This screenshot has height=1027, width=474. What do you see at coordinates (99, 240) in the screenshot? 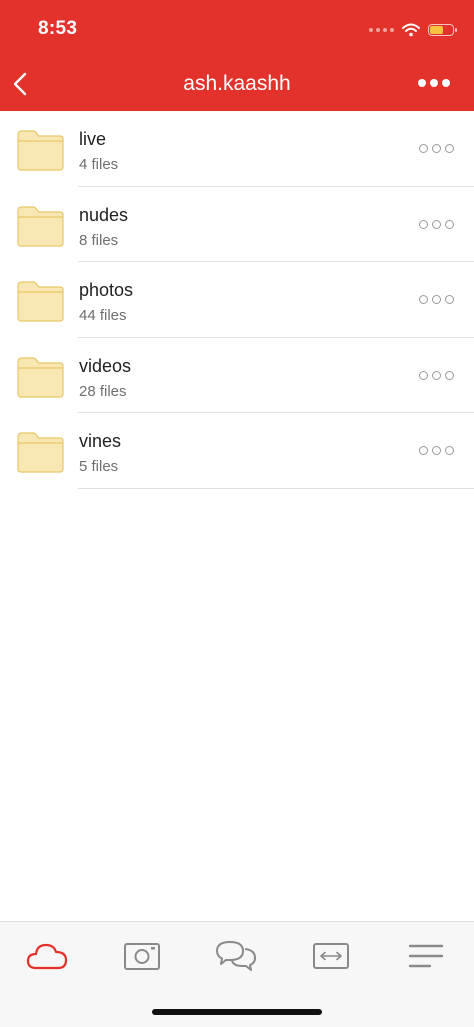
I see `folder-file-count: 8 files` at bounding box center [99, 240].